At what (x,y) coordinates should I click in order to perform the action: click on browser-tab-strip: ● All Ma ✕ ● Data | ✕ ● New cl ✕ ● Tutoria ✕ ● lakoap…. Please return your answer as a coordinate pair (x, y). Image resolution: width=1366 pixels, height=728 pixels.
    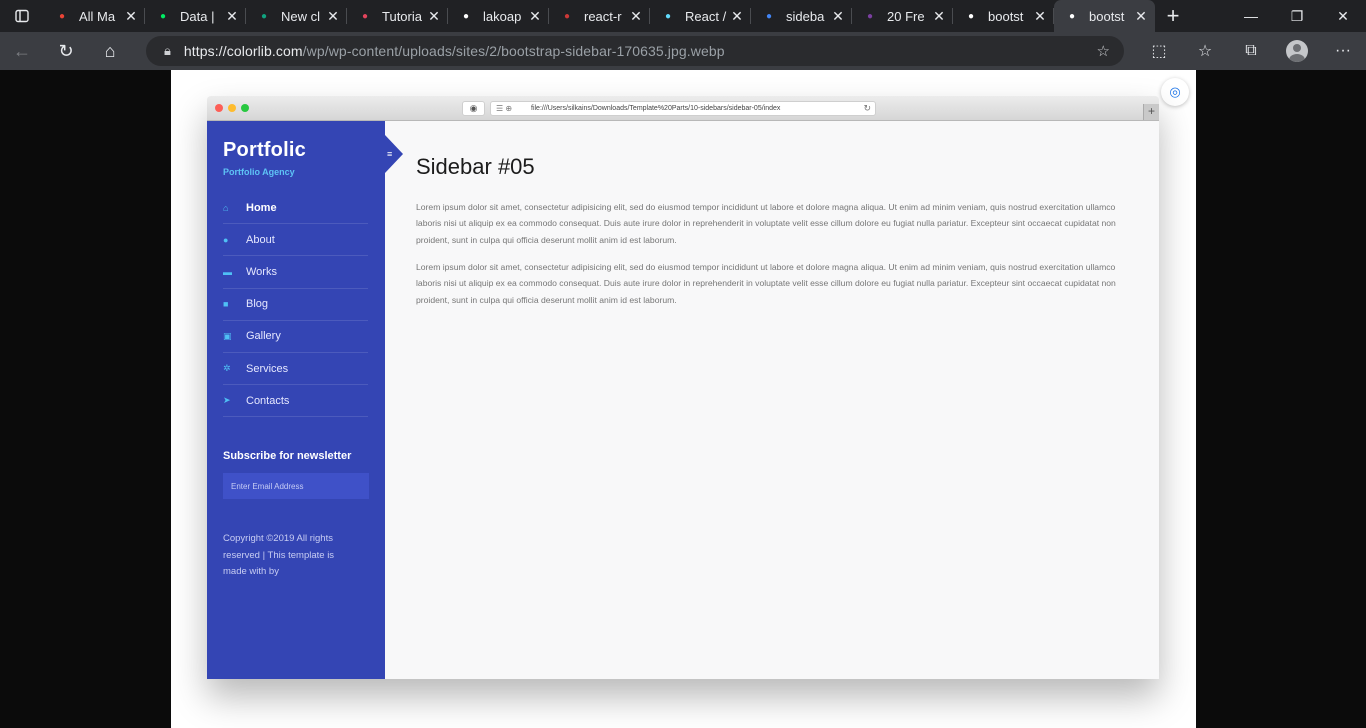
    Looking at the image, I should click on (683, 16).